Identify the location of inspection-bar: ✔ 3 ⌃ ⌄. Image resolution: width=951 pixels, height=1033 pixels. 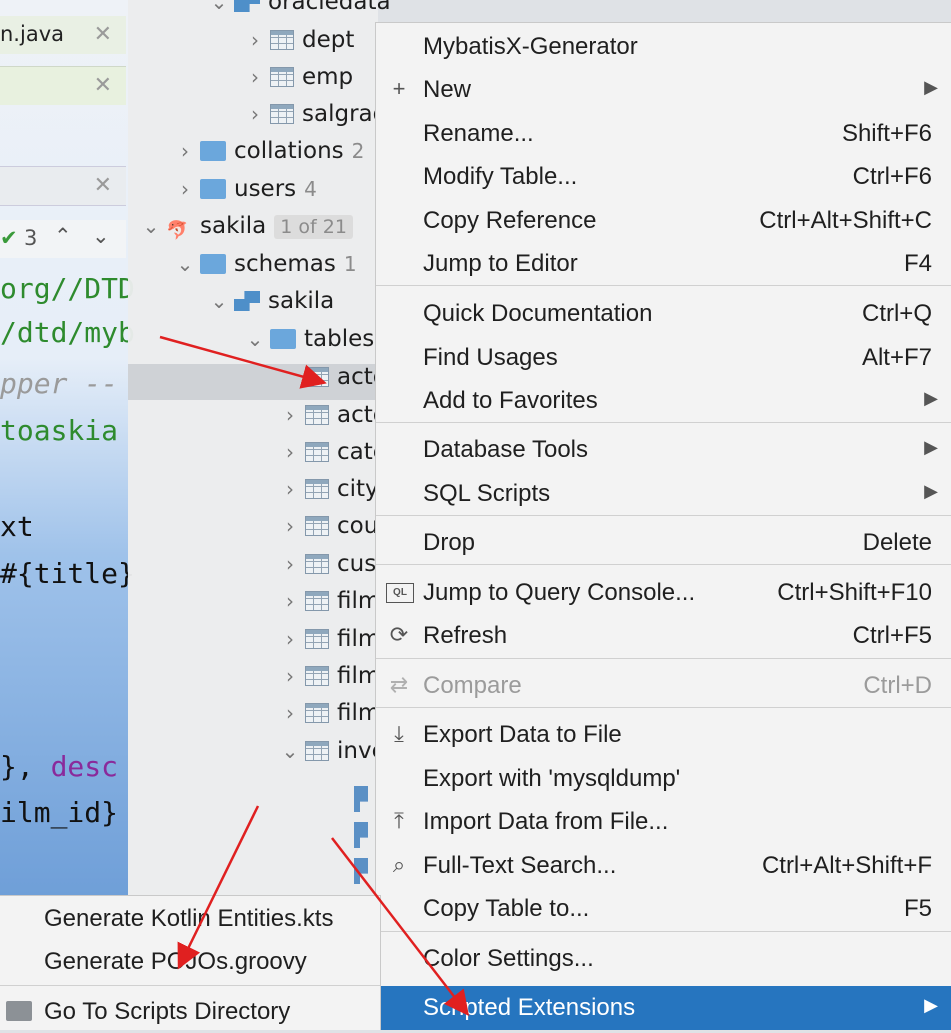
(63, 239).